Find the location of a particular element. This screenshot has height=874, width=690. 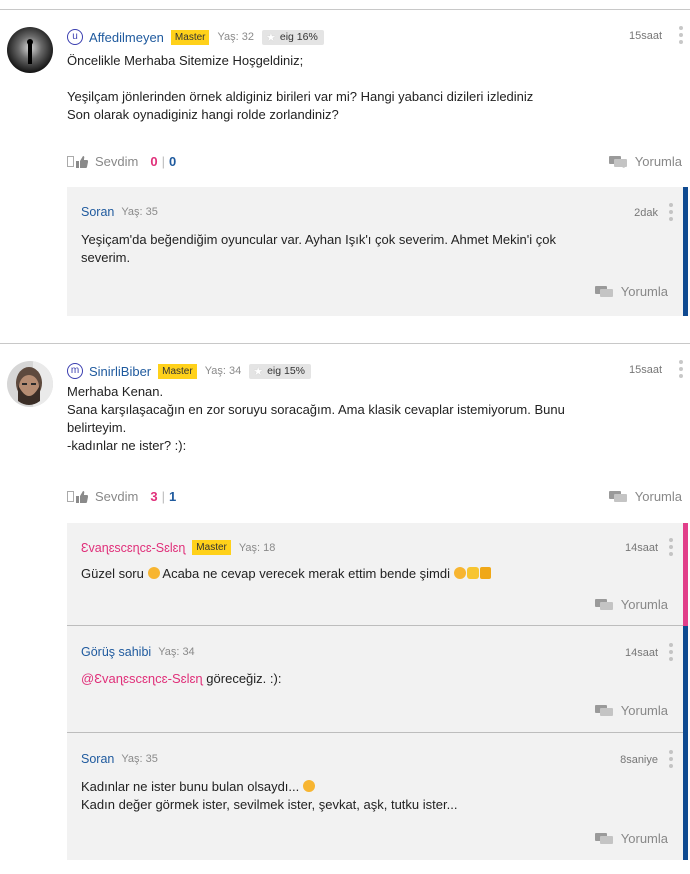

like-button: Sevdim 0 | 0 is located at coordinates (121, 161).